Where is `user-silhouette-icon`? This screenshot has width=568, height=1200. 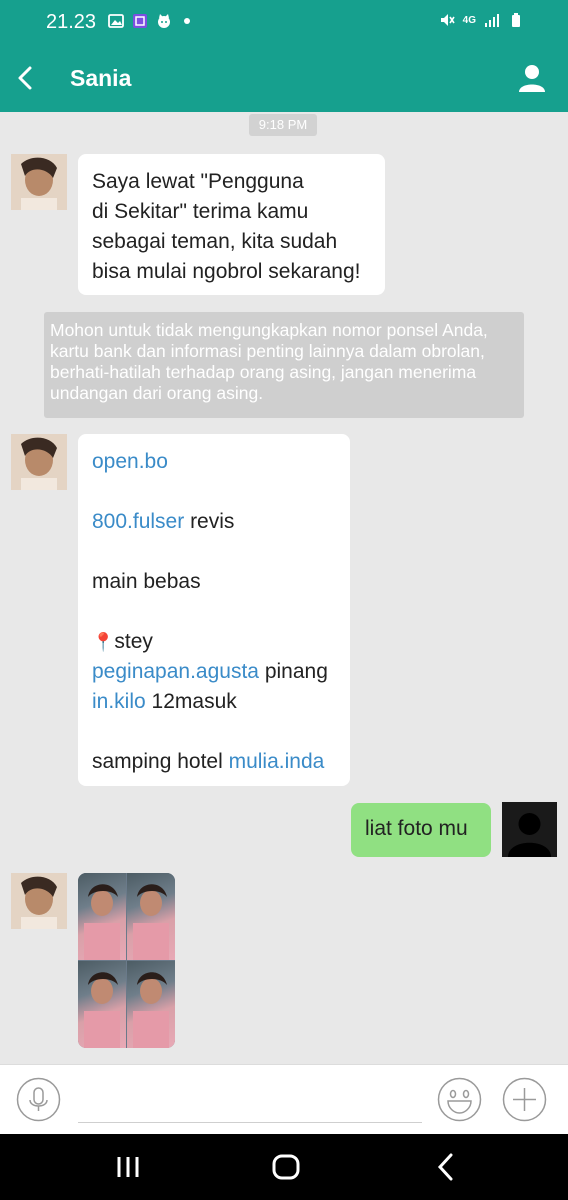
user-silhouette-icon is located at coordinates (529, 829).